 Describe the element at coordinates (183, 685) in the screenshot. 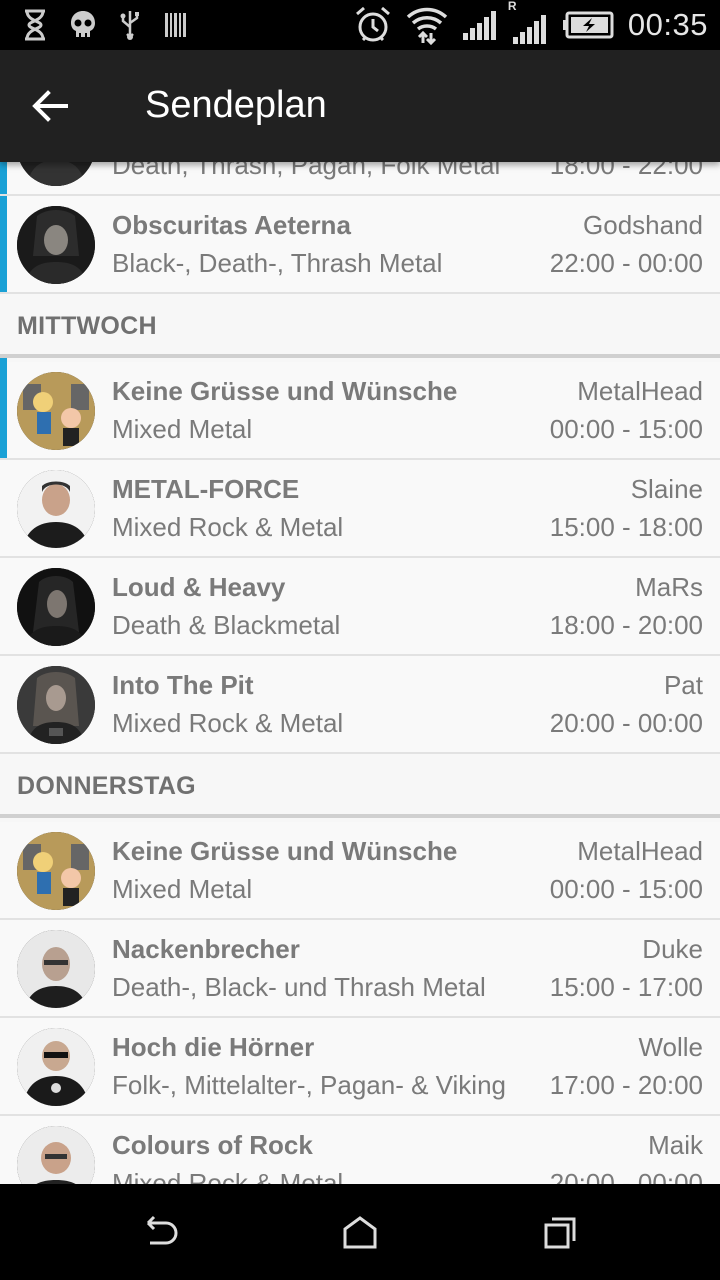

I see `show-title: Into The Pit` at that location.